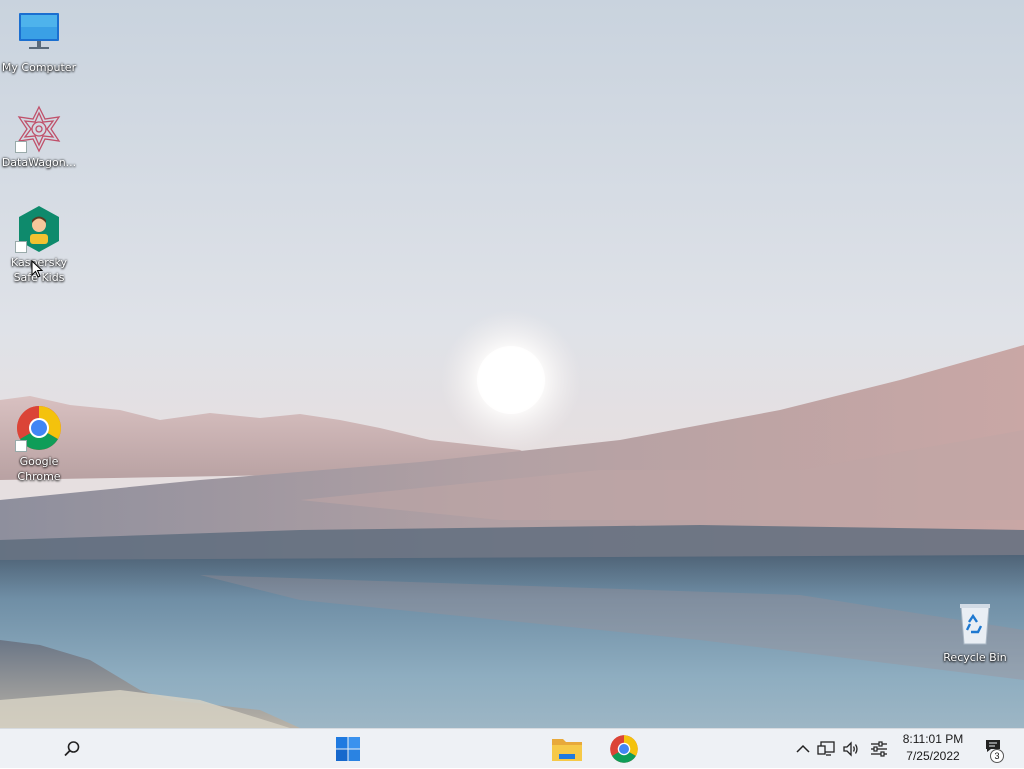 The height and width of the screenshot is (769, 1024). What do you see at coordinates (975, 624) in the screenshot?
I see `recycle-bin-icon` at bounding box center [975, 624].